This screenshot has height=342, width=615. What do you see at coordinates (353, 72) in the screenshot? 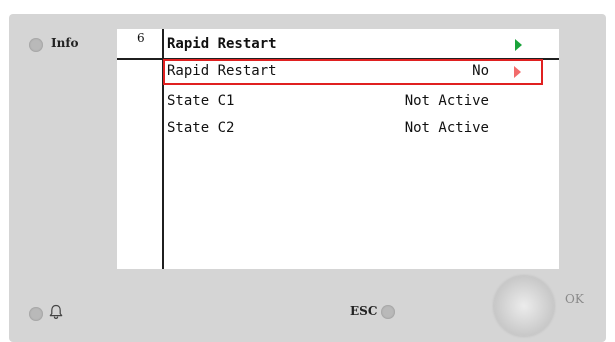
I see `menu-row-rapid-restart: Rapid Restart No` at bounding box center [353, 72].